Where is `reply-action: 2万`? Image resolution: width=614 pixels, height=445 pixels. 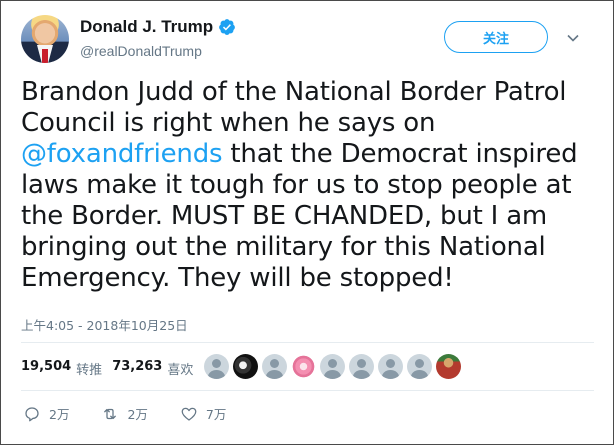 reply-action: 2万 is located at coordinates (46, 413).